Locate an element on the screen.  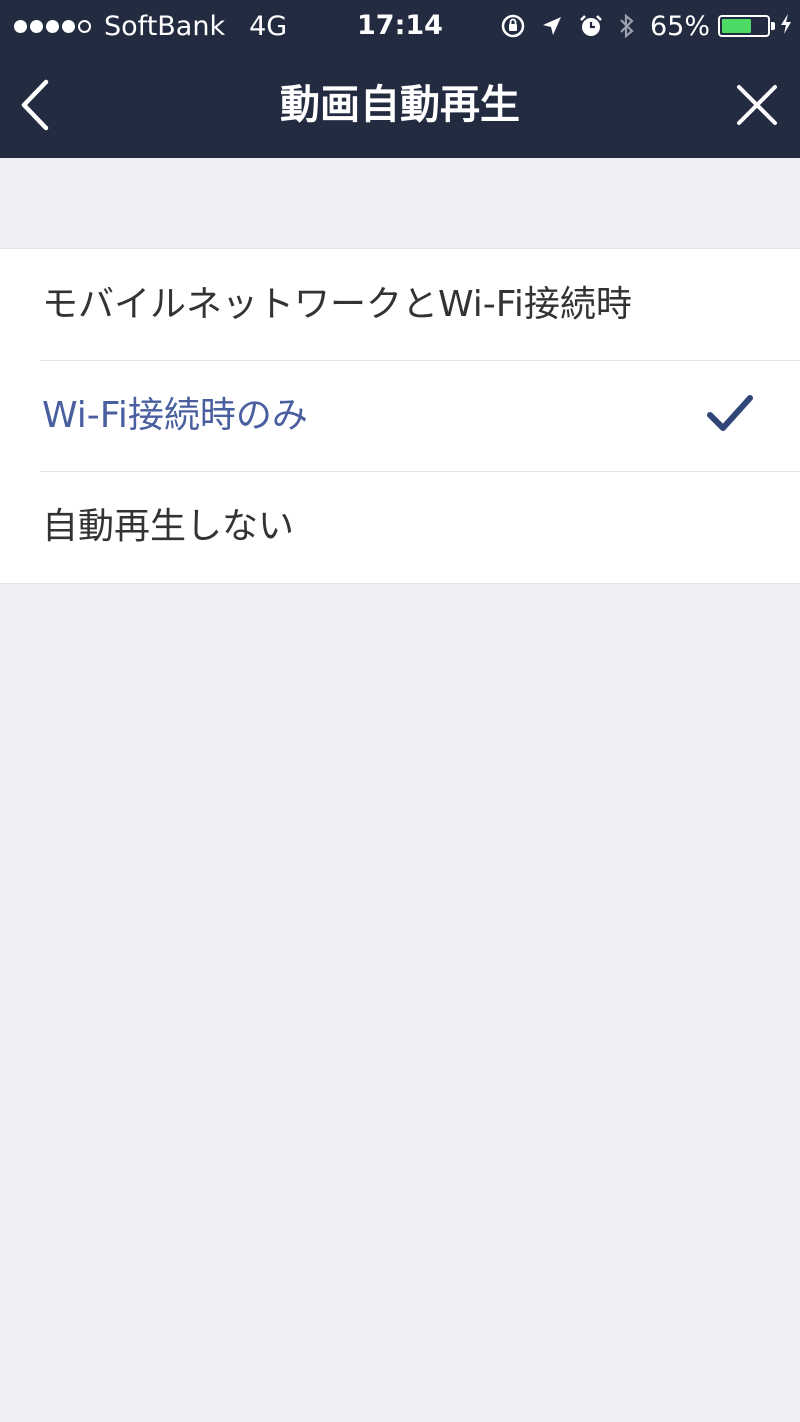
battery-percentage: 65% is located at coordinates (679, 26).